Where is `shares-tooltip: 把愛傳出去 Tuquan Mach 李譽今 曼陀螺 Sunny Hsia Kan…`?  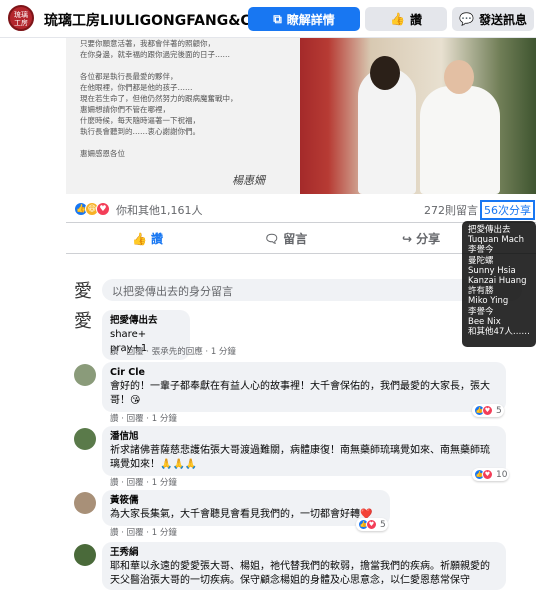
shares-tooltip: 把愛傳出去 Tuquan Mach 李譽今 曼陀螺 Sunny Hsia Kan… is located at coordinates (499, 284).